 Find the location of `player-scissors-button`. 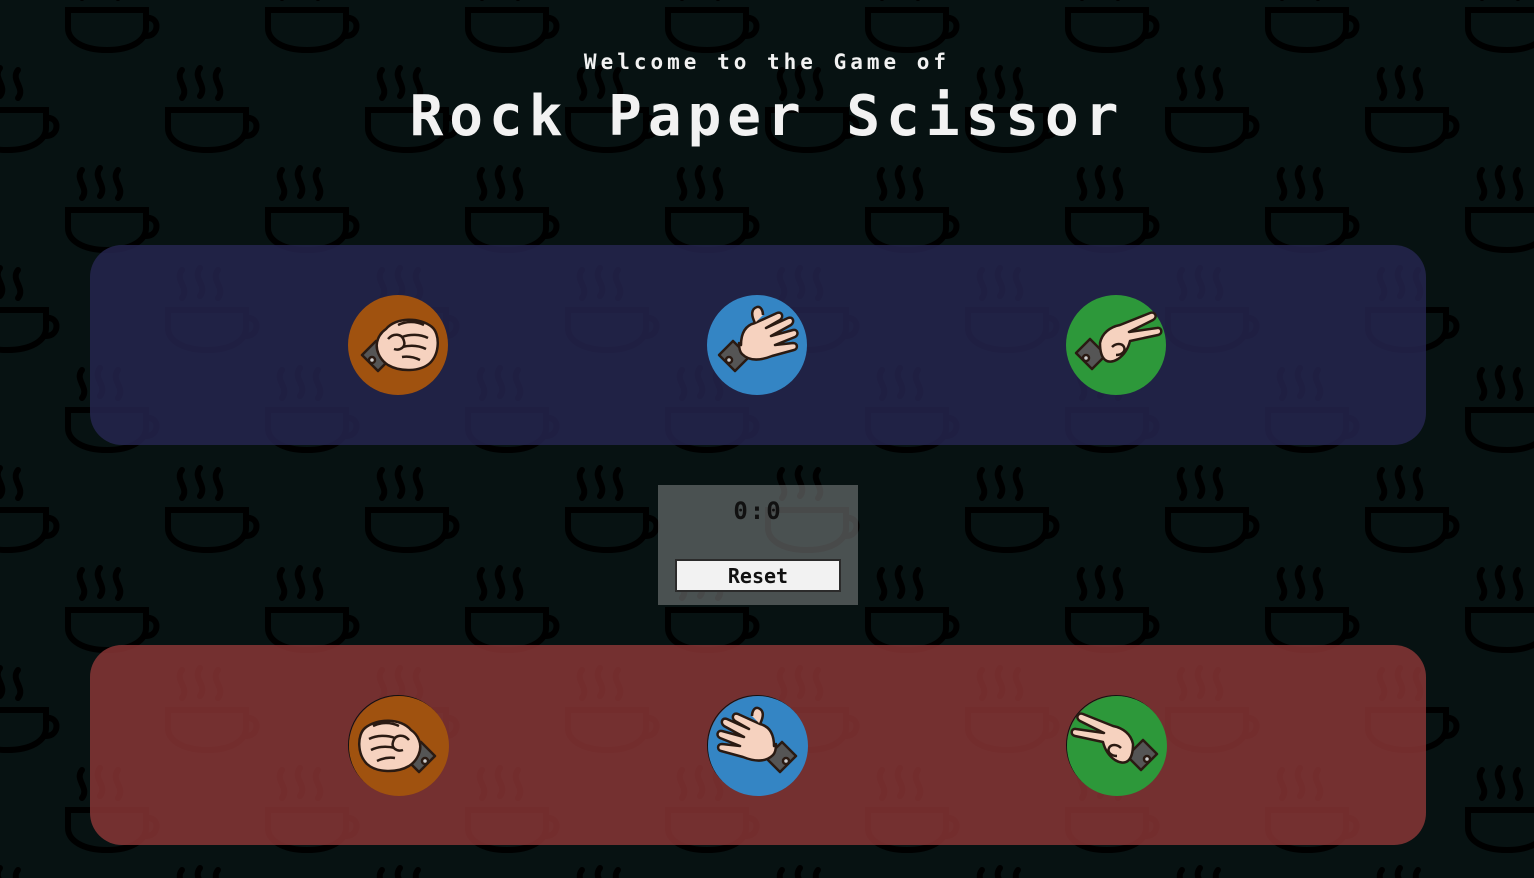

player-scissors-button is located at coordinates (1116, 345).